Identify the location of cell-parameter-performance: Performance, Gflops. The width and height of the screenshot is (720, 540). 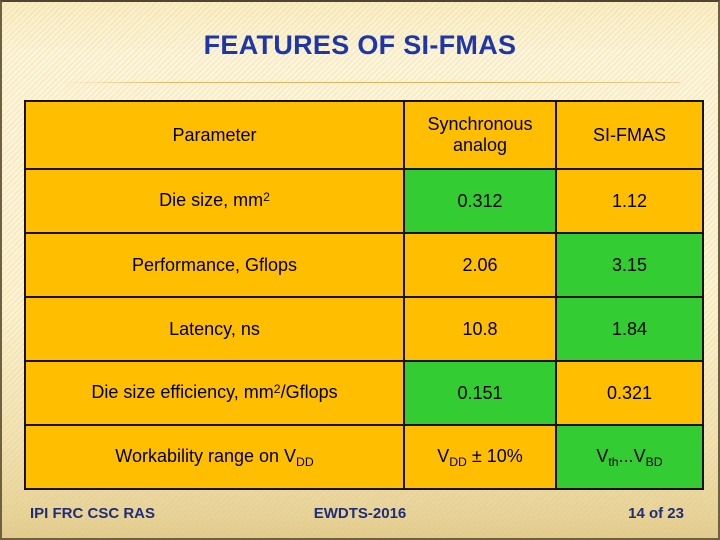
(214, 265).